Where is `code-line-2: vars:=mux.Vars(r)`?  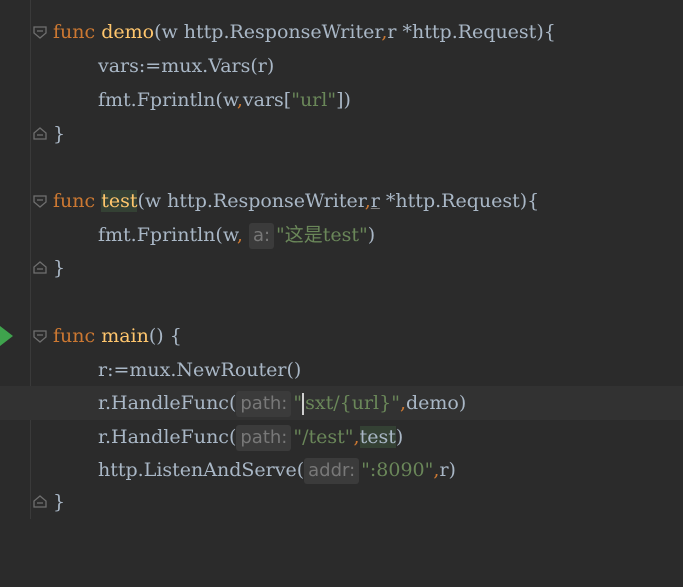
code-line-2: vars:=mux.Vars(r) is located at coordinates (341, 66).